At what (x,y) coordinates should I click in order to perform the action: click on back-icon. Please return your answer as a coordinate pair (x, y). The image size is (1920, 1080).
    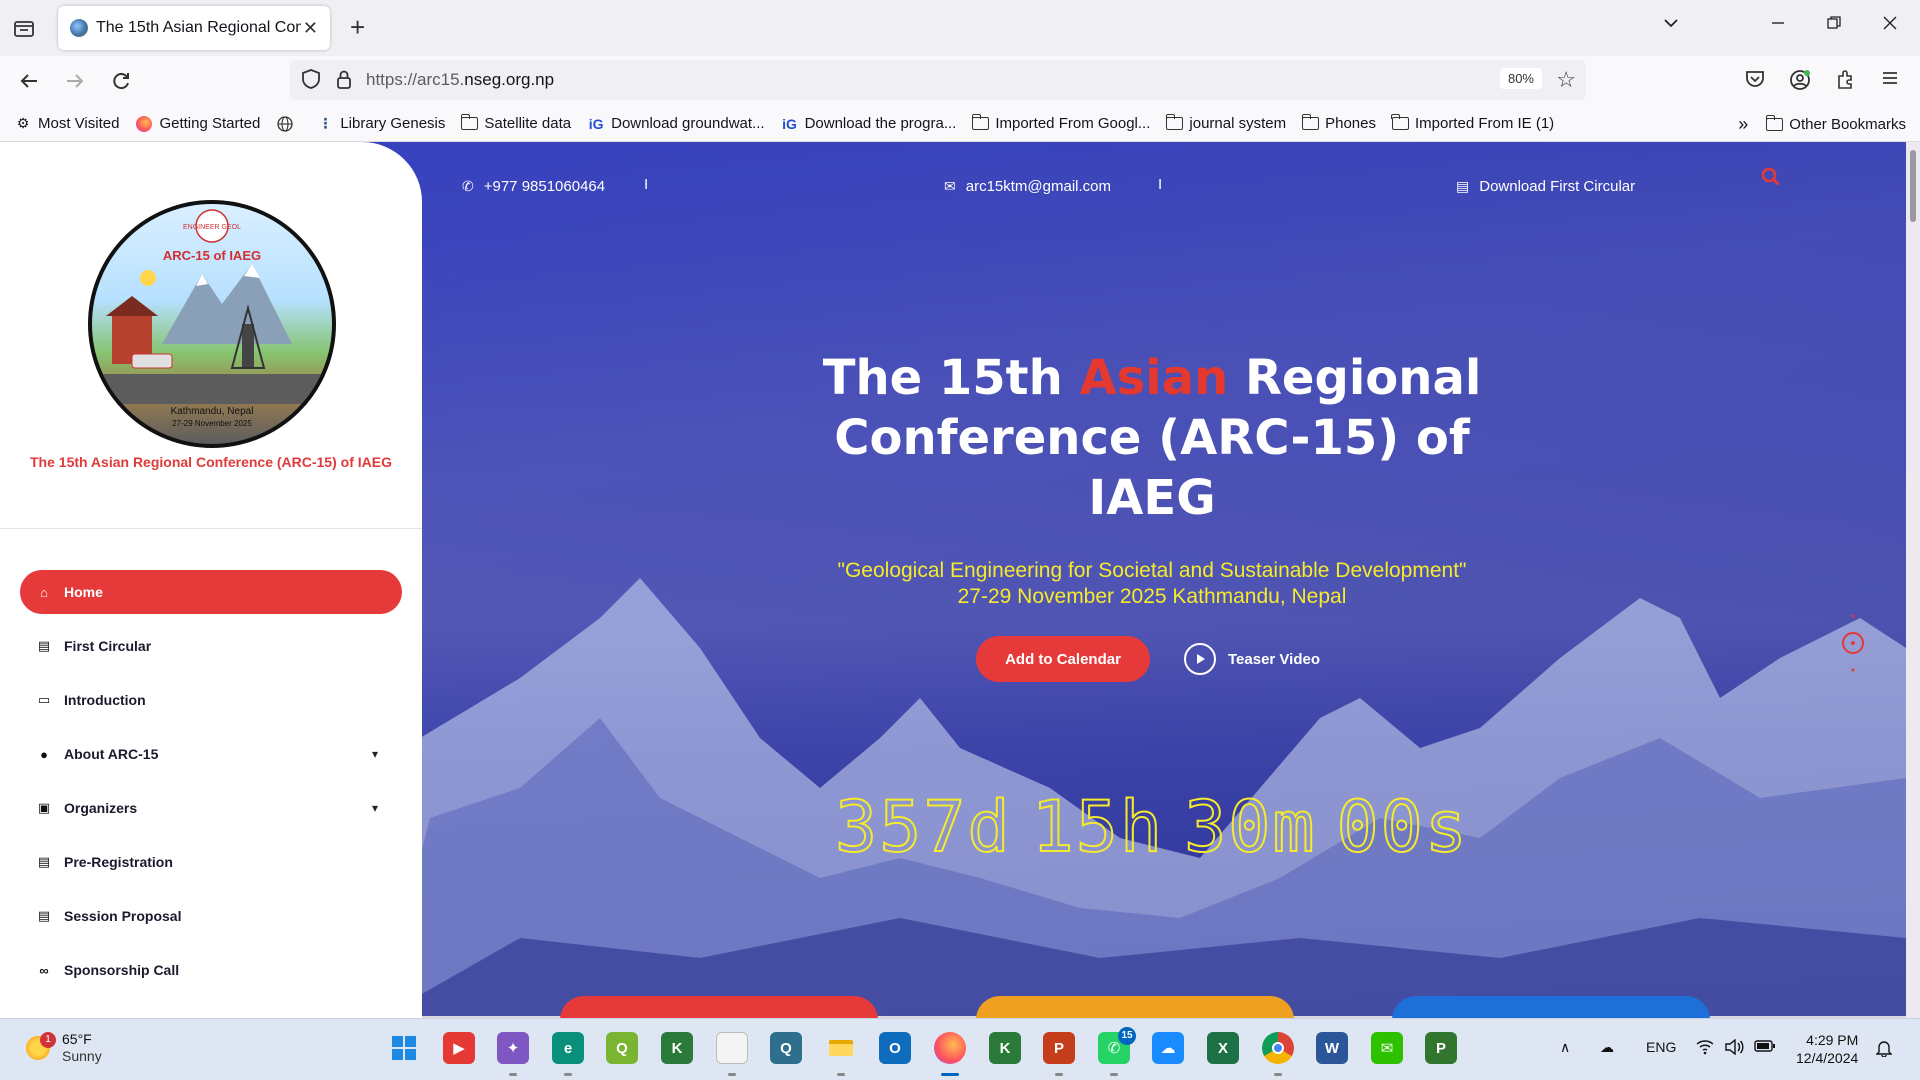
    Looking at the image, I should click on (29, 81).